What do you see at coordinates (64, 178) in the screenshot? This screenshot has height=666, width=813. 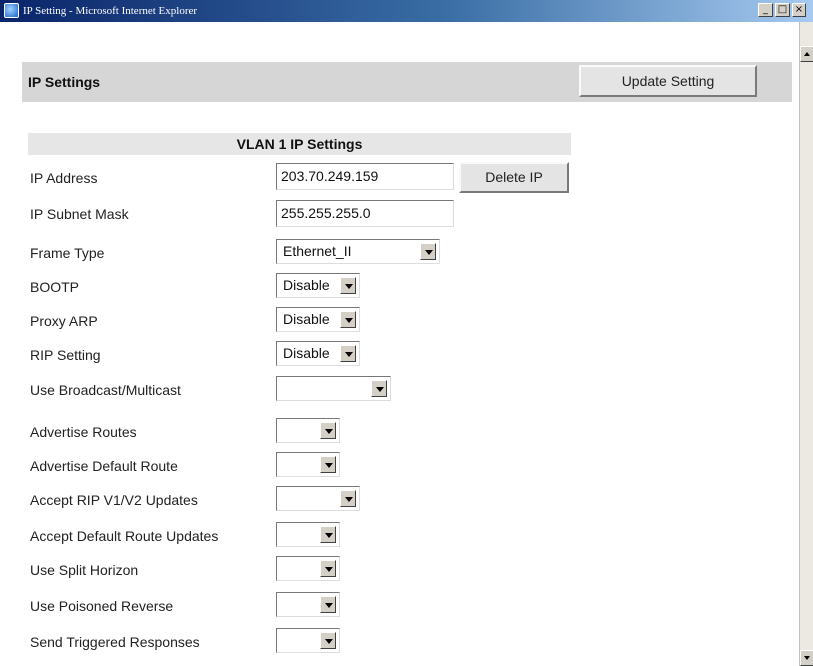 I see `ip-address-label: IP Address` at bounding box center [64, 178].